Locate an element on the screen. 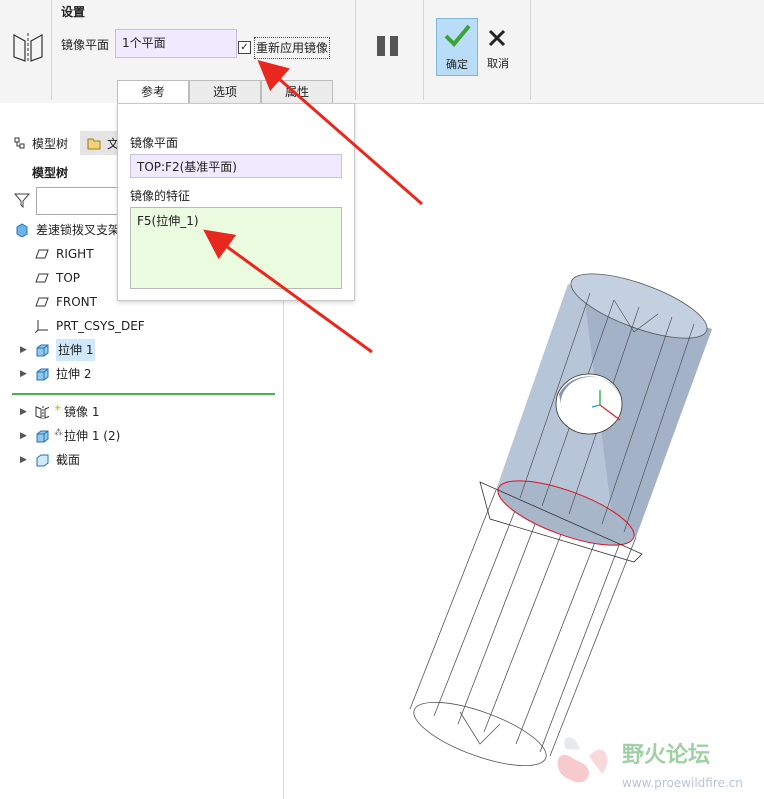 The image size is (764, 799). tab-properties: 属性 is located at coordinates (297, 92).